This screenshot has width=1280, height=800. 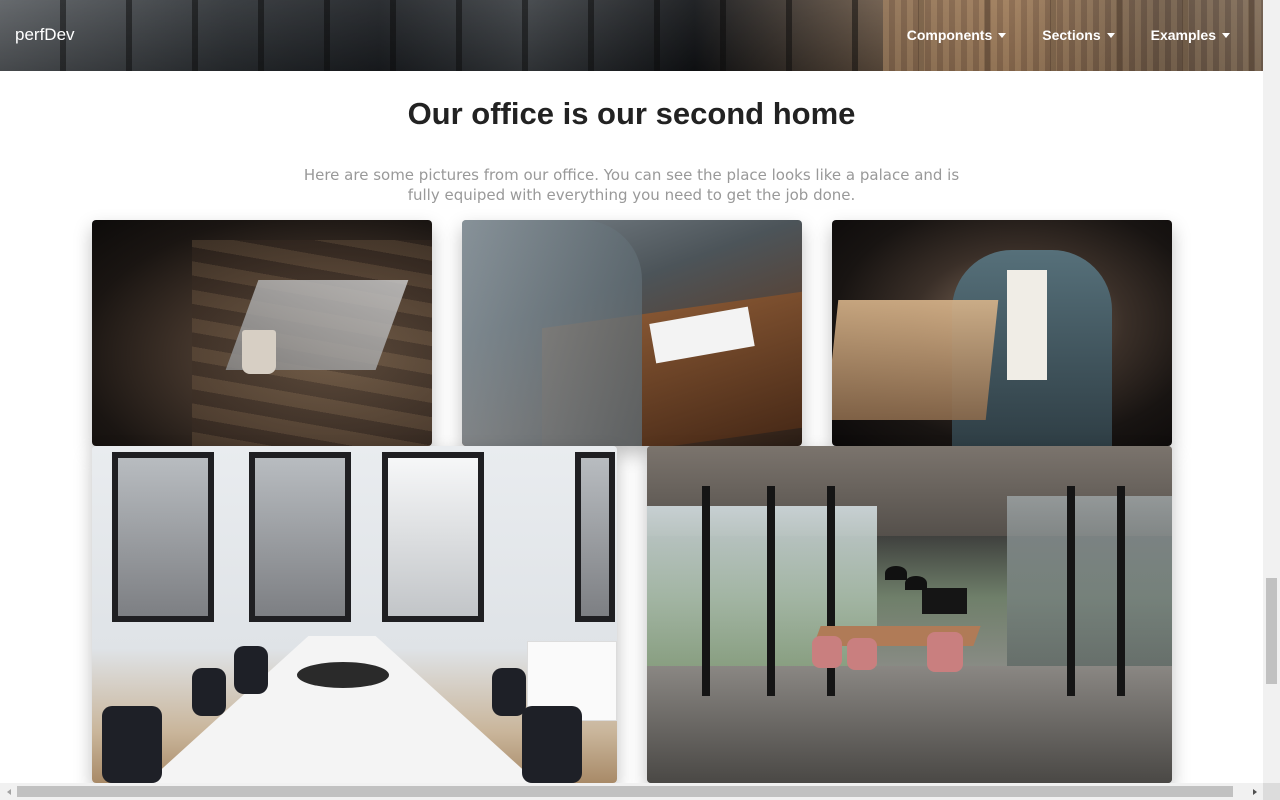 What do you see at coordinates (909, 724) in the screenshot?
I see `image-floor` at bounding box center [909, 724].